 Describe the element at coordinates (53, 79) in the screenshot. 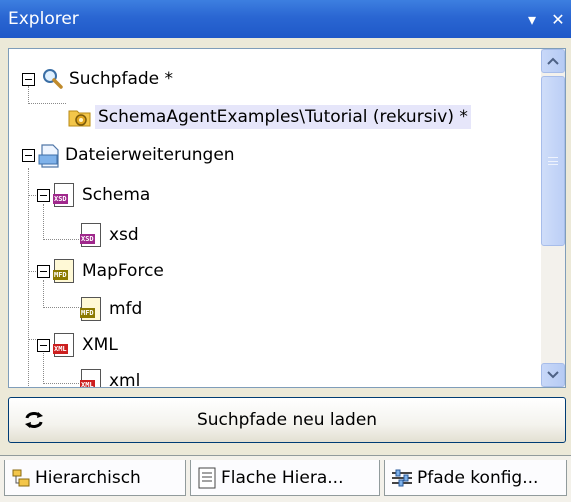

I see `search-icon` at that location.